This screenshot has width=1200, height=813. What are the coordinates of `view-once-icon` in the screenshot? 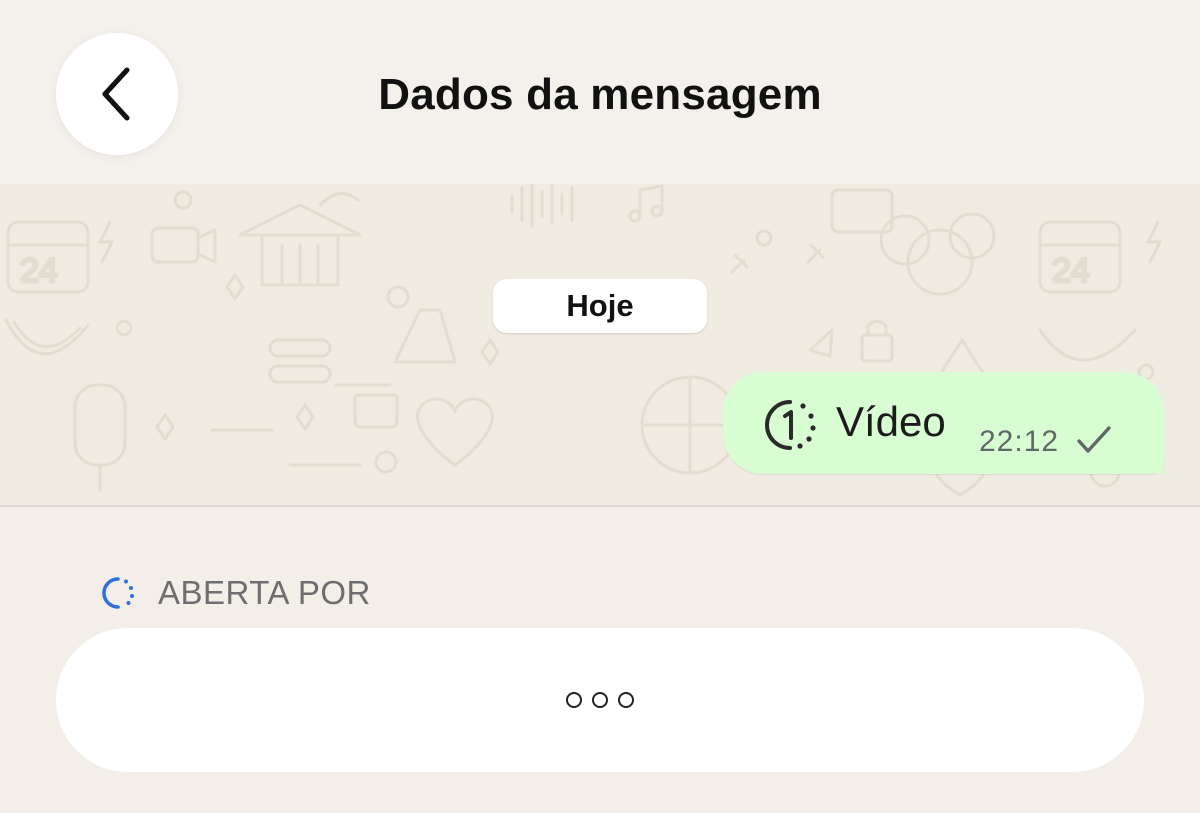 It's located at (790, 425).